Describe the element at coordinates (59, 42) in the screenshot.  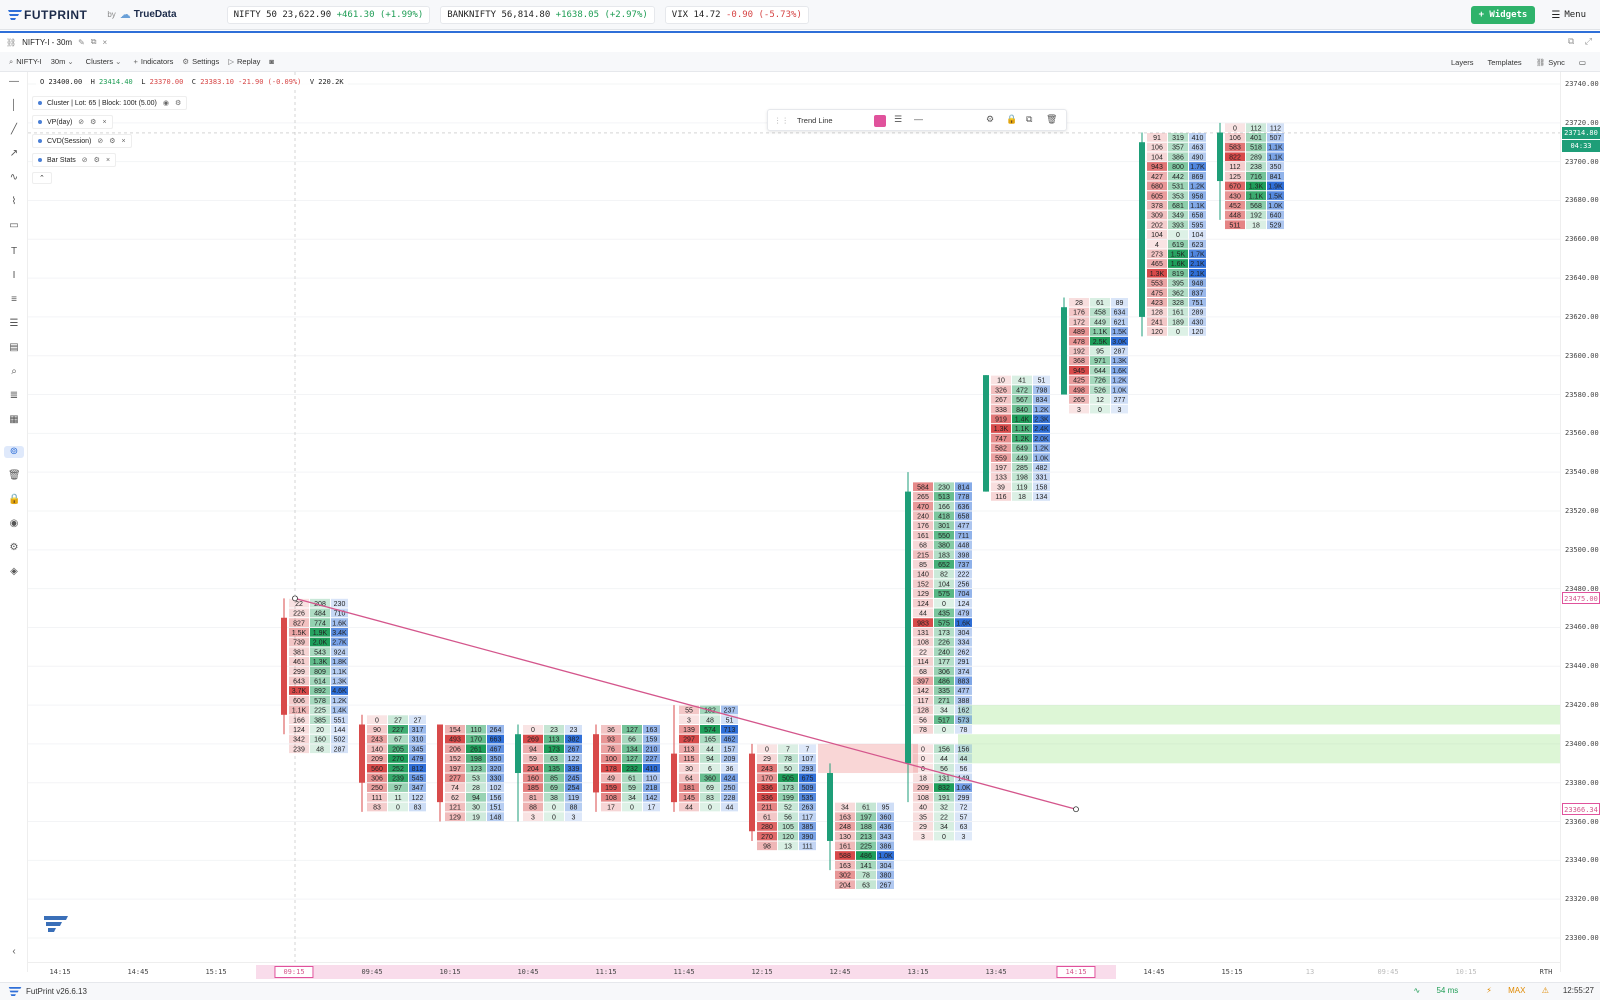
I see `chart-tab: ⛓ NIFTY-I - 30m ✎ ⧉ ×` at that location.